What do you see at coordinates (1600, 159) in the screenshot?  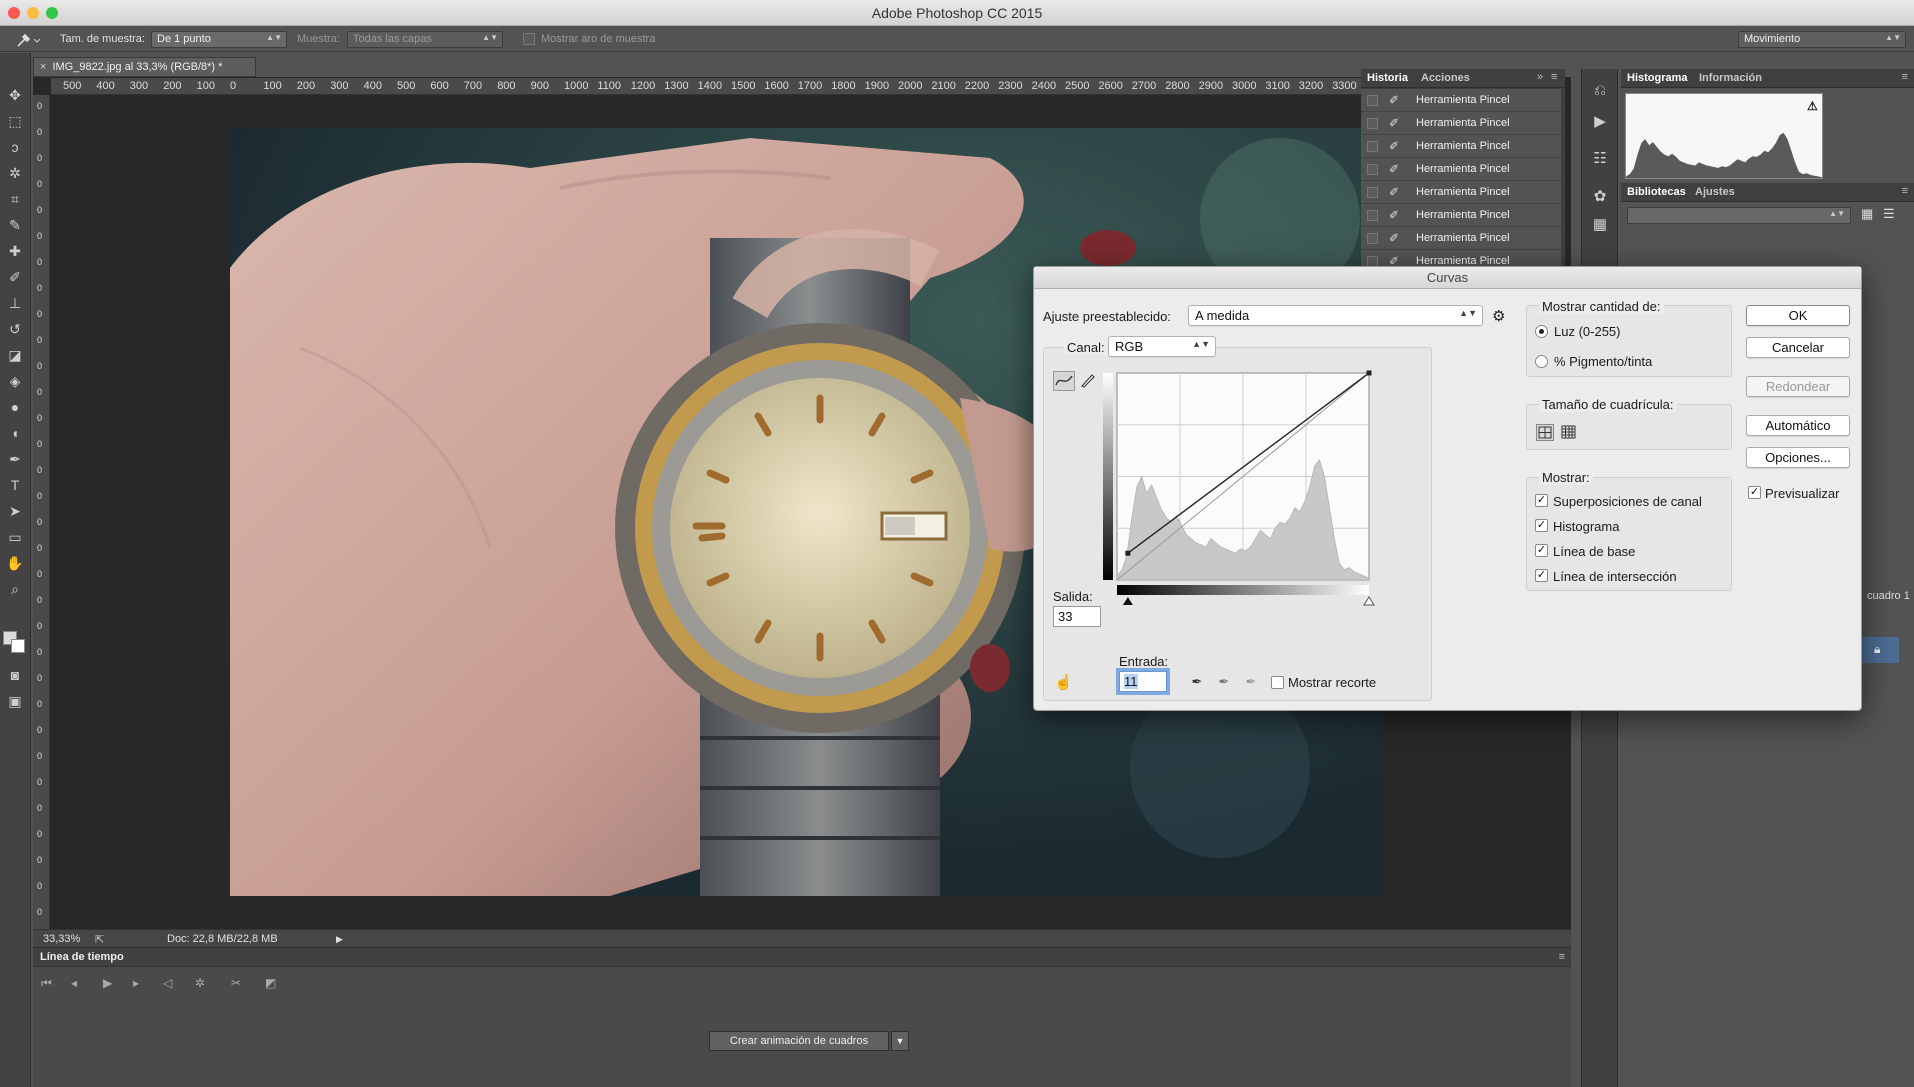 I see `properties-panel-icon: ☷` at bounding box center [1600, 159].